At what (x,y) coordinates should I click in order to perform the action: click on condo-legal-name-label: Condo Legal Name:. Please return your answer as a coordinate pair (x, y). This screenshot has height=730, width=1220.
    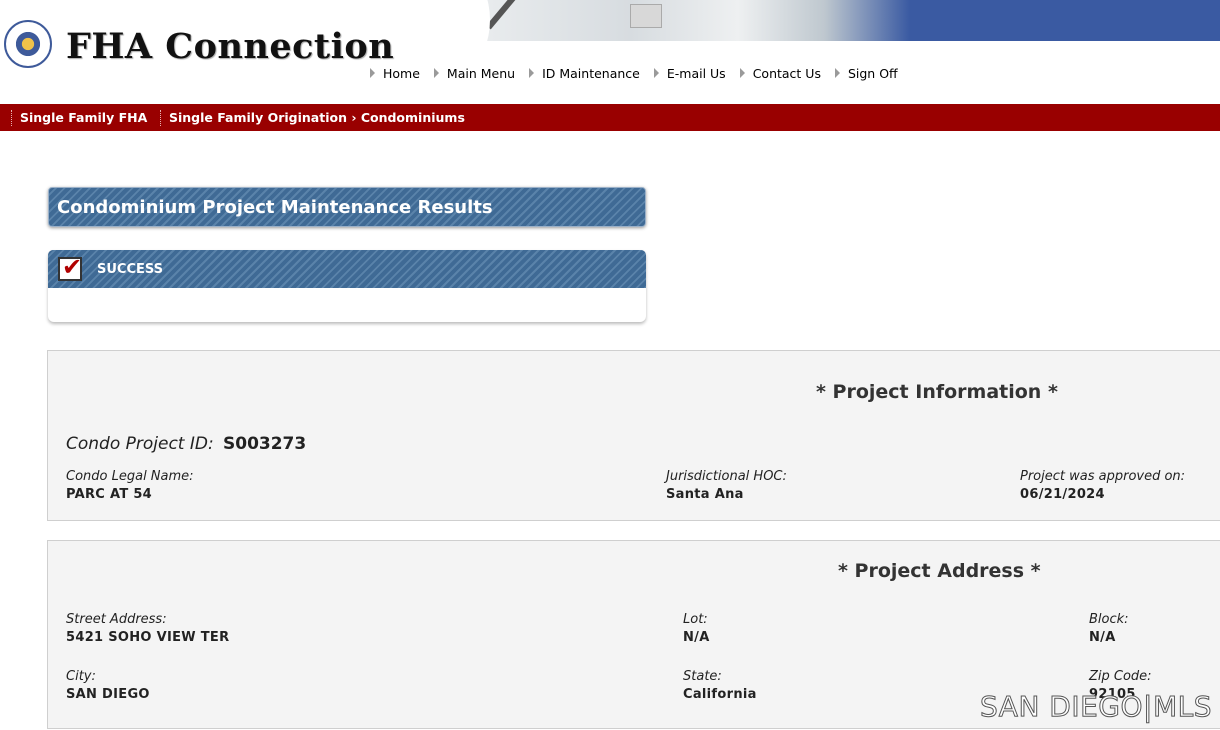
    Looking at the image, I should click on (130, 476).